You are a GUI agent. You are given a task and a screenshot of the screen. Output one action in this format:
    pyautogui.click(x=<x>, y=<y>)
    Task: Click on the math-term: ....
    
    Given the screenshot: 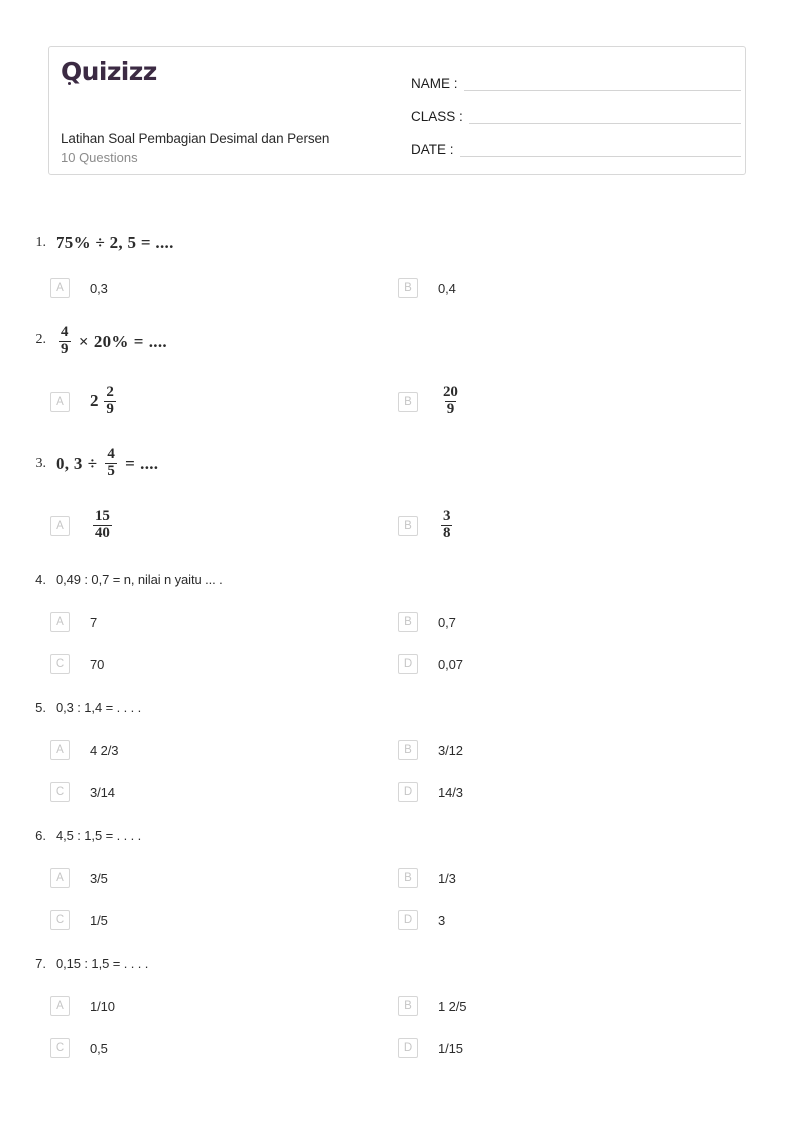 What is the action you would take?
    pyautogui.click(x=149, y=463)
    